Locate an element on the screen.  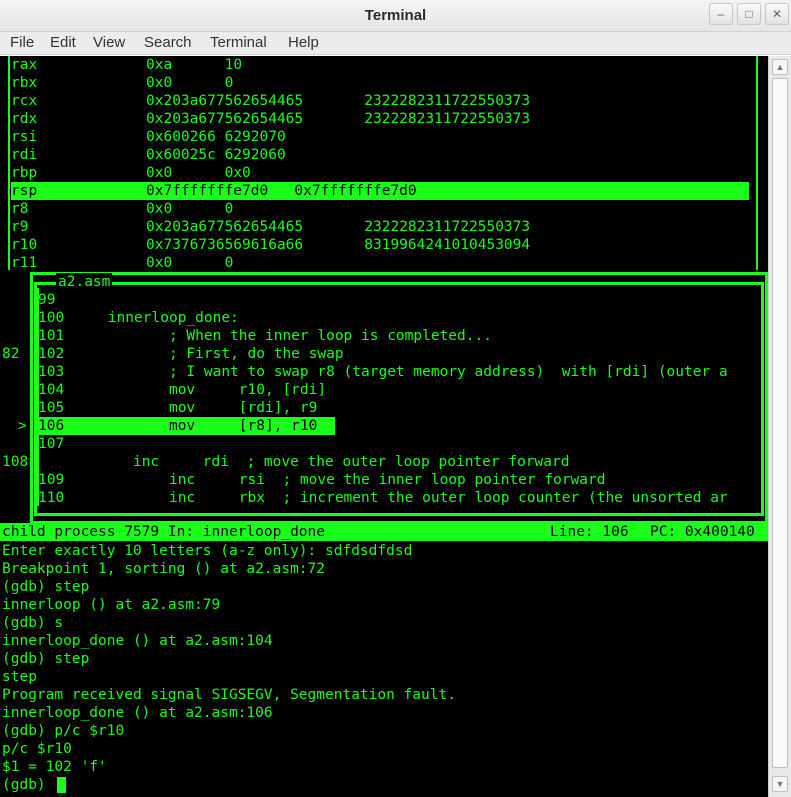
register-row-rsi: rsi 0x600266 6292070 is located at coordinates (148, 137).